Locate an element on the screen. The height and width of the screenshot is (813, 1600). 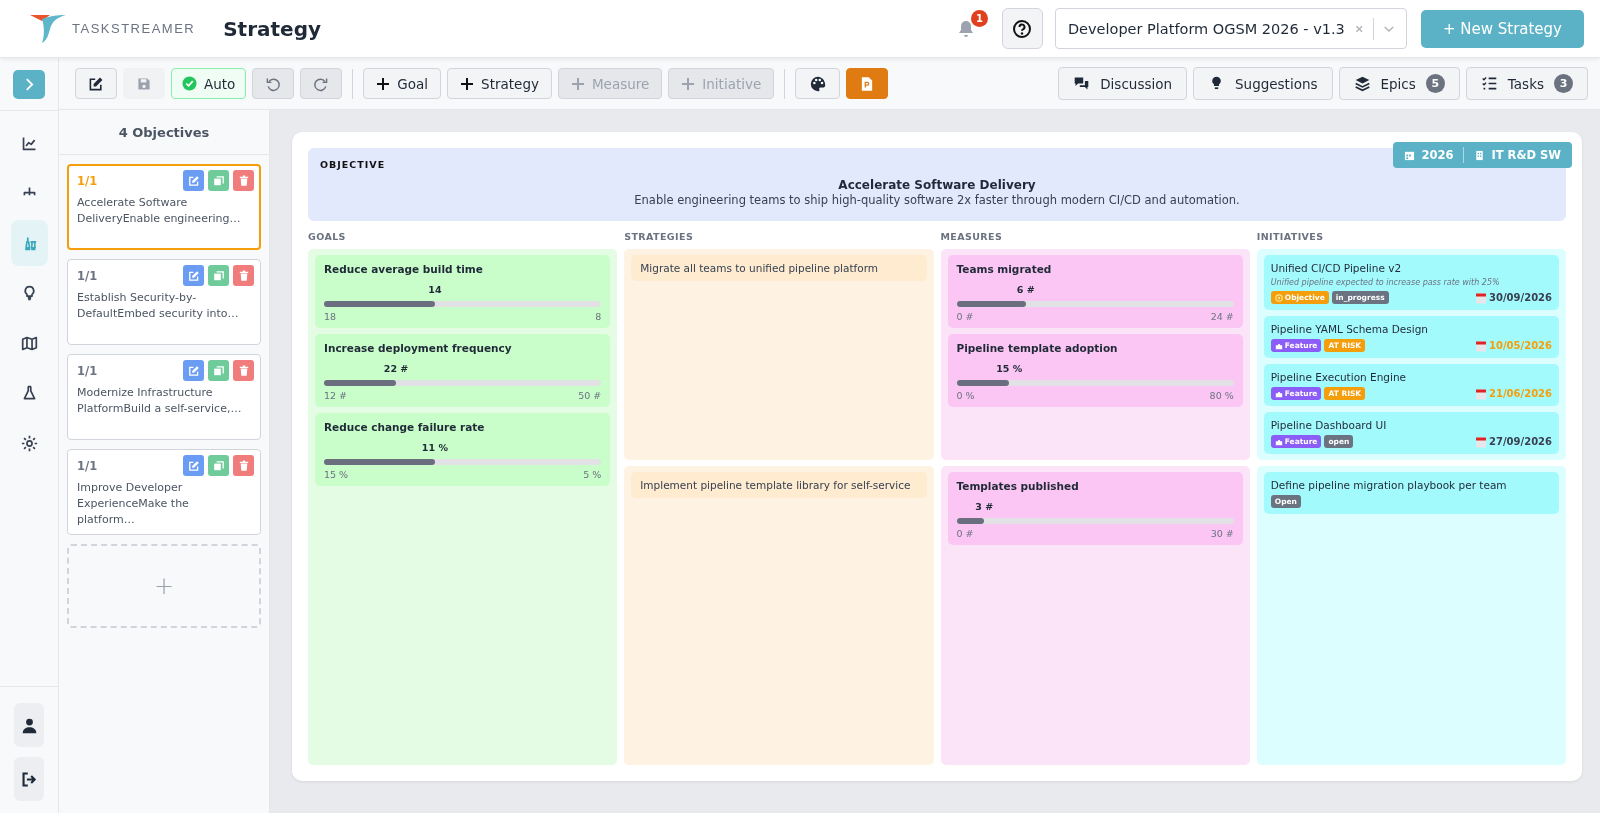
help-icon is located at coordinates (1022, 28).